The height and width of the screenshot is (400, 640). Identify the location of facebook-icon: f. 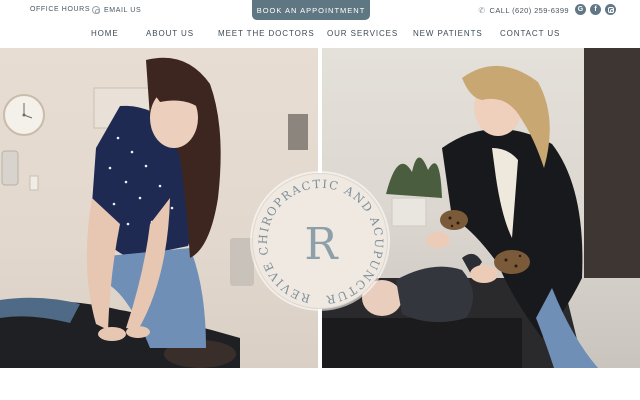
(595, 9).